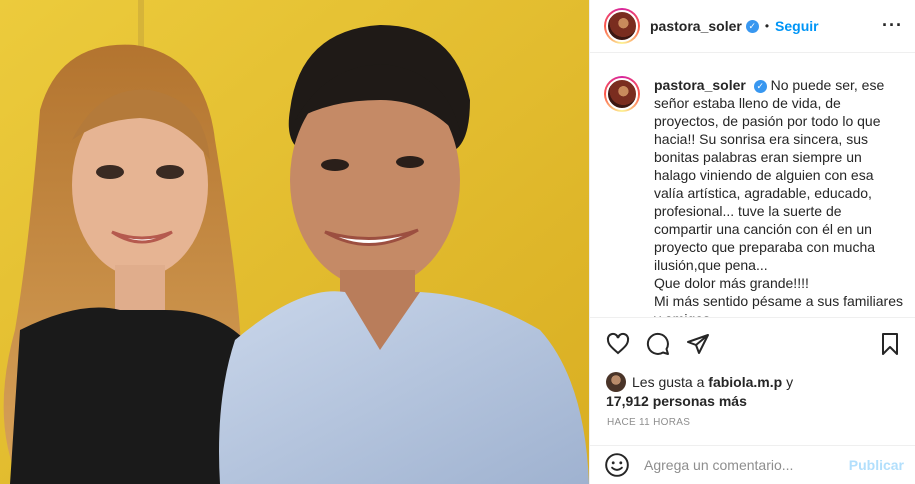  I want to click on post-timestamp: HACE 11 HORAS, so click(648, 422).